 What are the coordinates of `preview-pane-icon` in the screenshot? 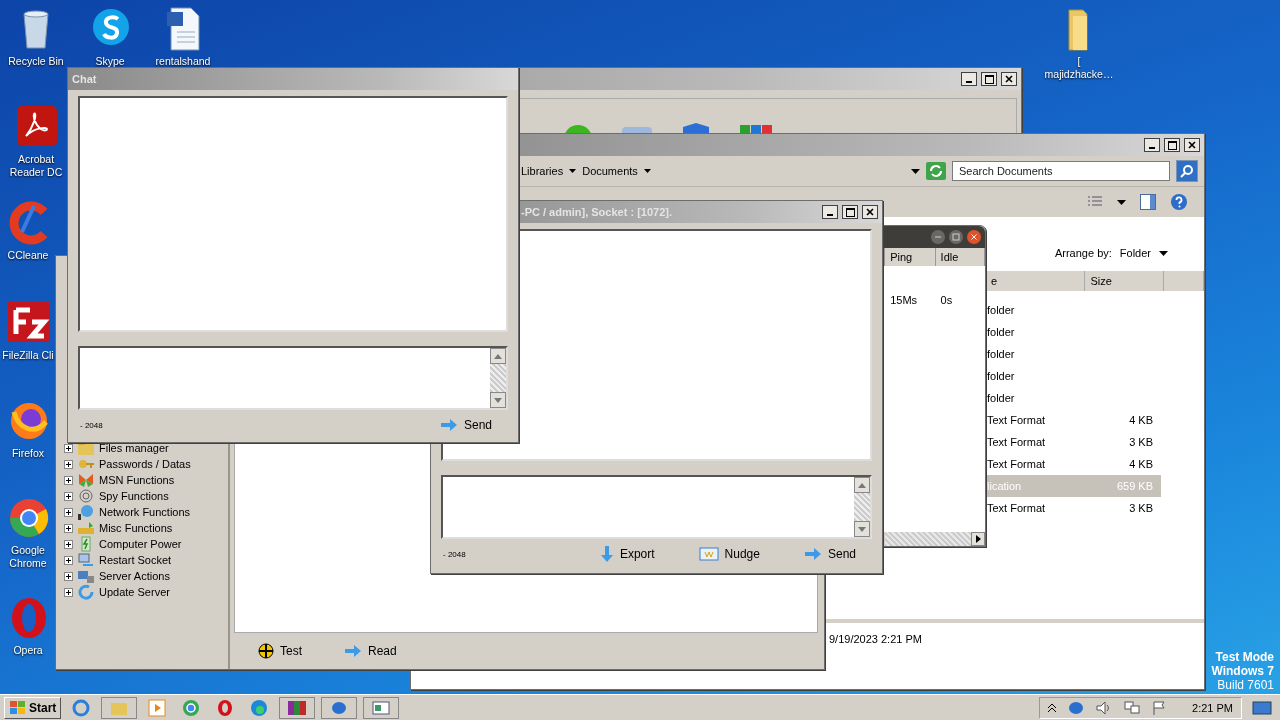 It's located at (1148, 202).